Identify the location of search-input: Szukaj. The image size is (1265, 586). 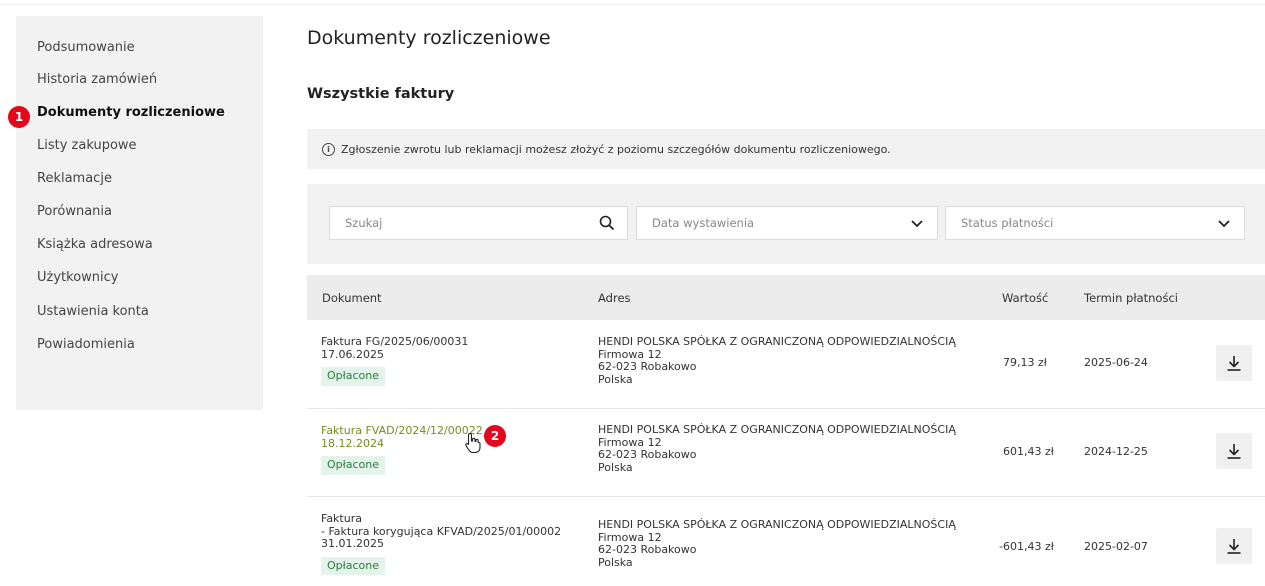
(478, 223).